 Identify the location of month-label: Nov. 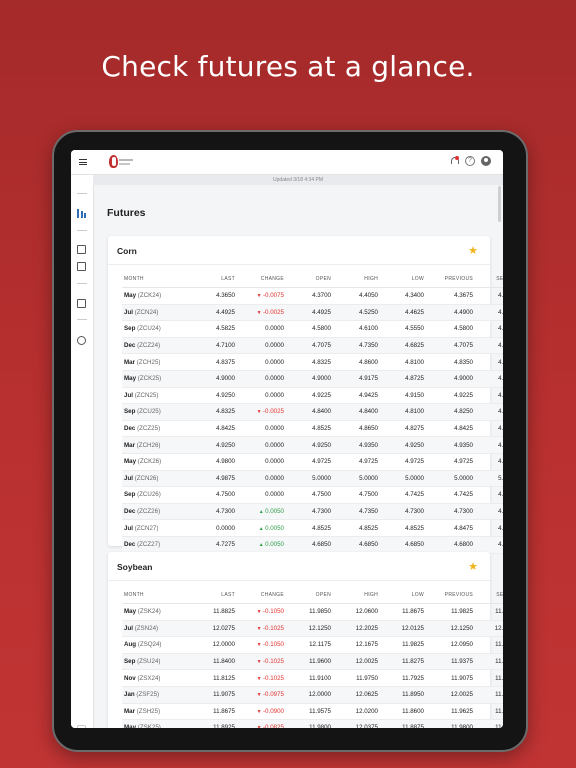
(130, 678).